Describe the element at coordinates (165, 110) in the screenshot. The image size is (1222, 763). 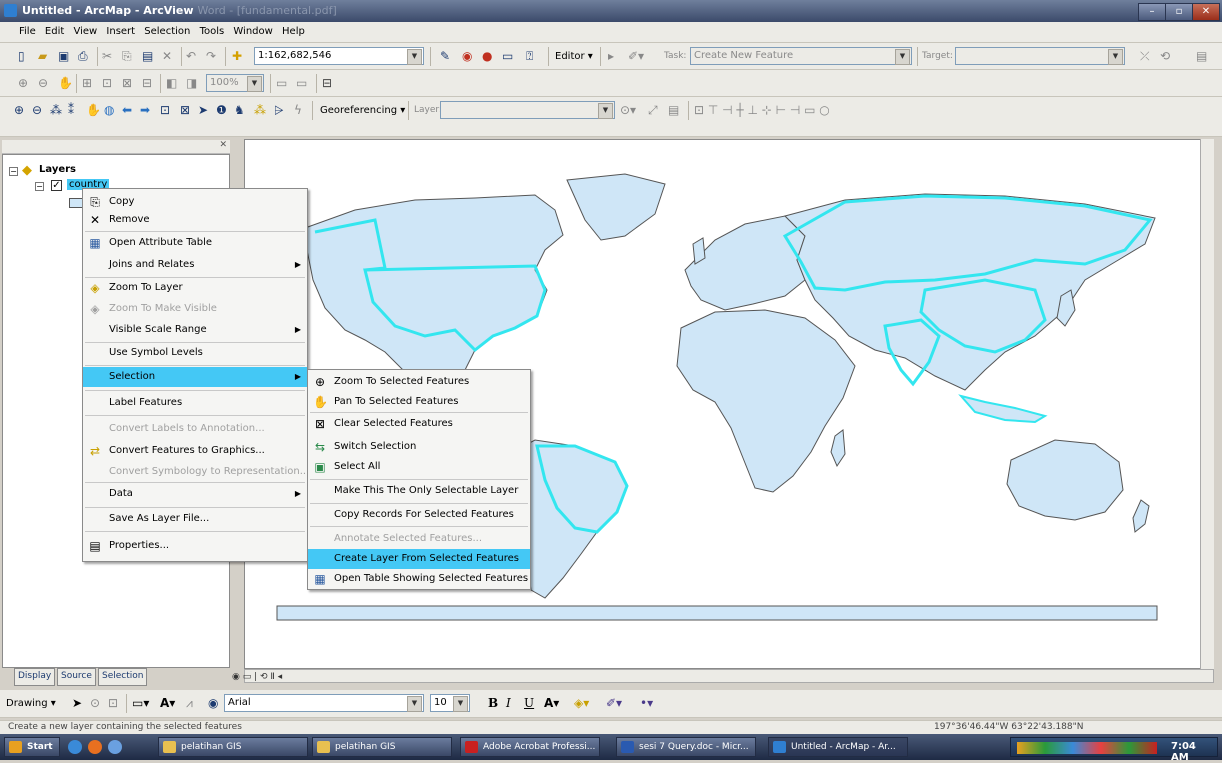
I see `select-features-icon: ⊡` at that location.